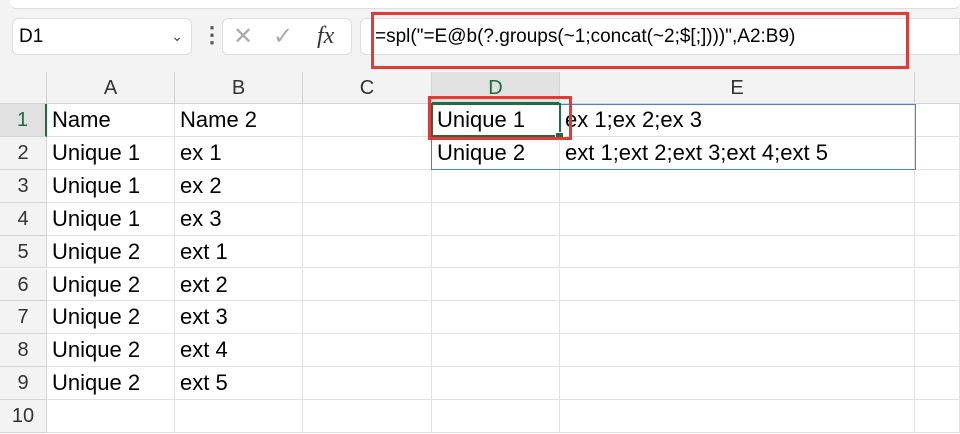 This screenshot has width=960, height=434. What do you see at coordinates (239, 219) in the screenshot?
I see `cell: ex 3` at bounding box center [239, 219].